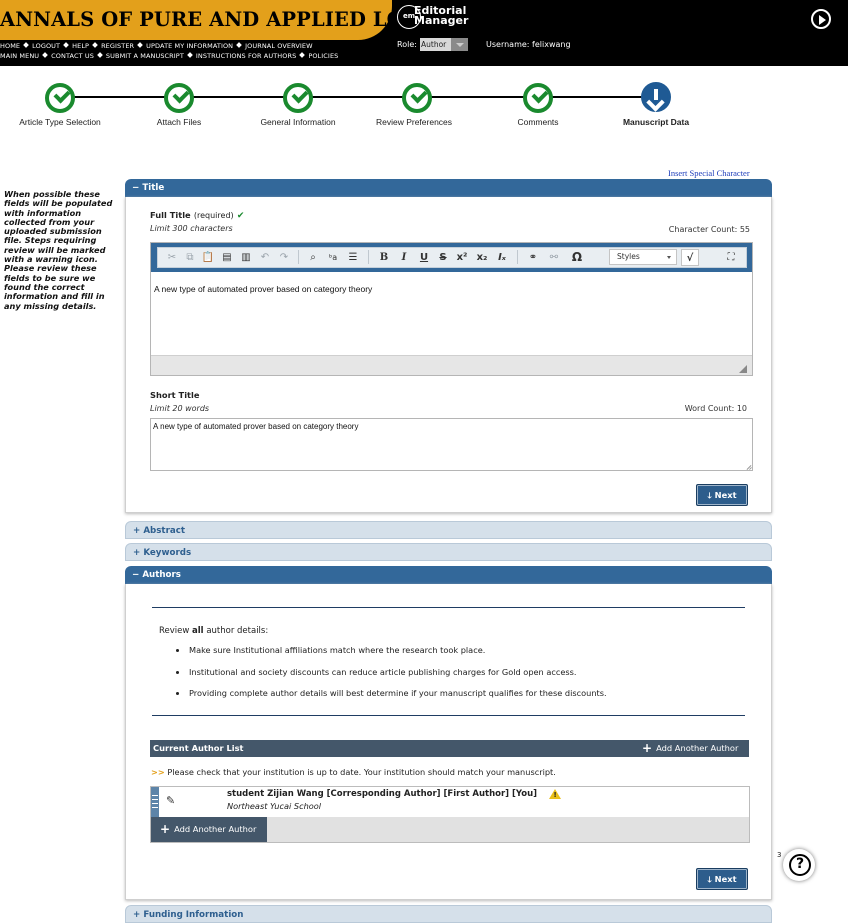 This screenshot has width=848, height=924. I want to click on panel-title-keywords: Keywords, so click(167, 553).